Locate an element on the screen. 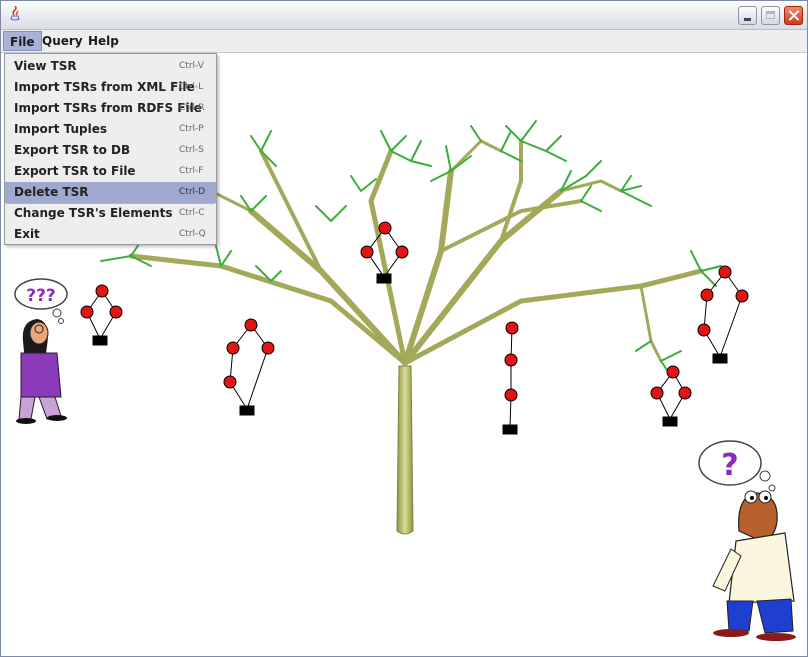 The width and height of the screenshot is (808, 657). menu-item-exit: Exit Ctrl-Q is located at coordinates (110, 234).